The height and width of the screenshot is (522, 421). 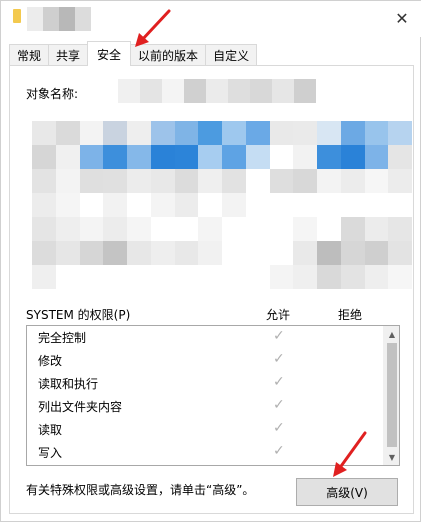 I want to click on close-button: ✕, so click(x=402, y=18).